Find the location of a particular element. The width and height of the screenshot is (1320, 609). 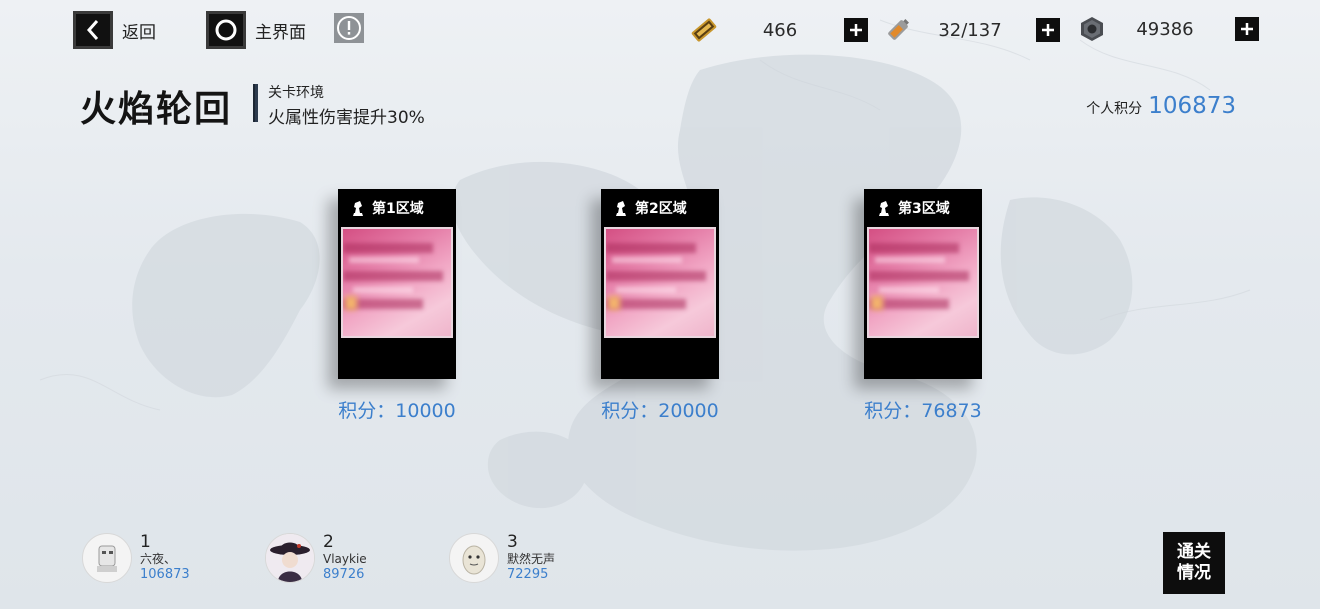

ticket-icon is located at coordinates (704, 30).